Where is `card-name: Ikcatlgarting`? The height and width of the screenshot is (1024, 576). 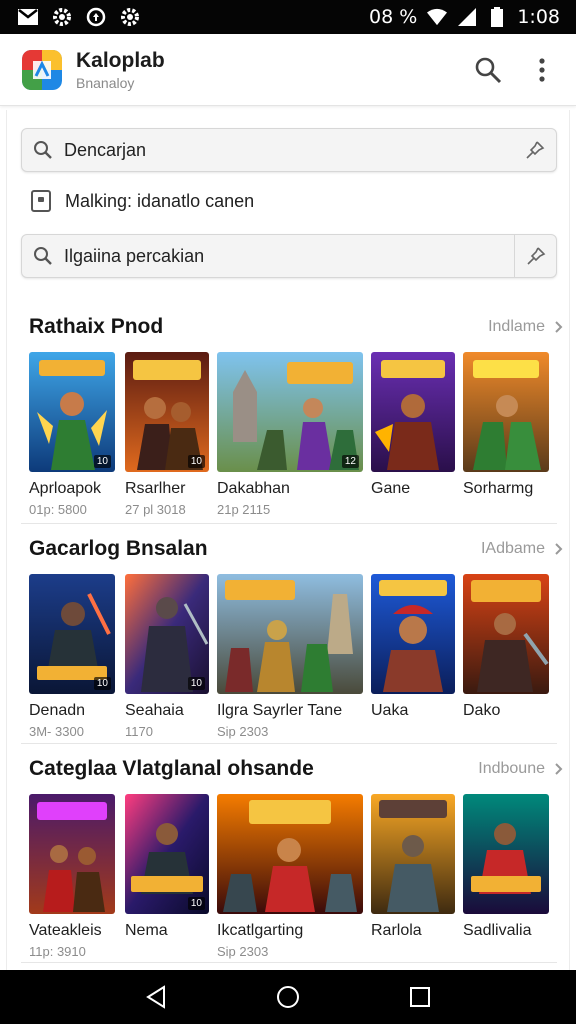 card-name: Ikcatlgarting is located at coordinates (260, 930).